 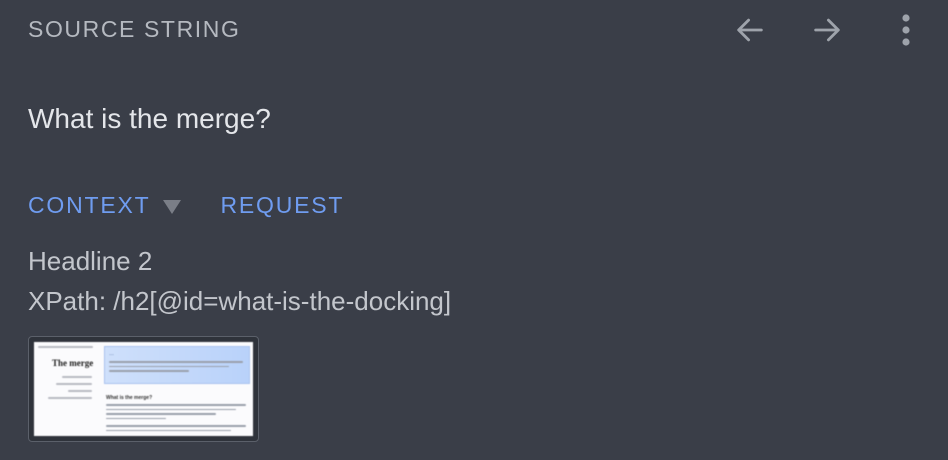 I want to click on screenshot-thumbnail: The merge … What is the merge?, so click(x=143, y=389).